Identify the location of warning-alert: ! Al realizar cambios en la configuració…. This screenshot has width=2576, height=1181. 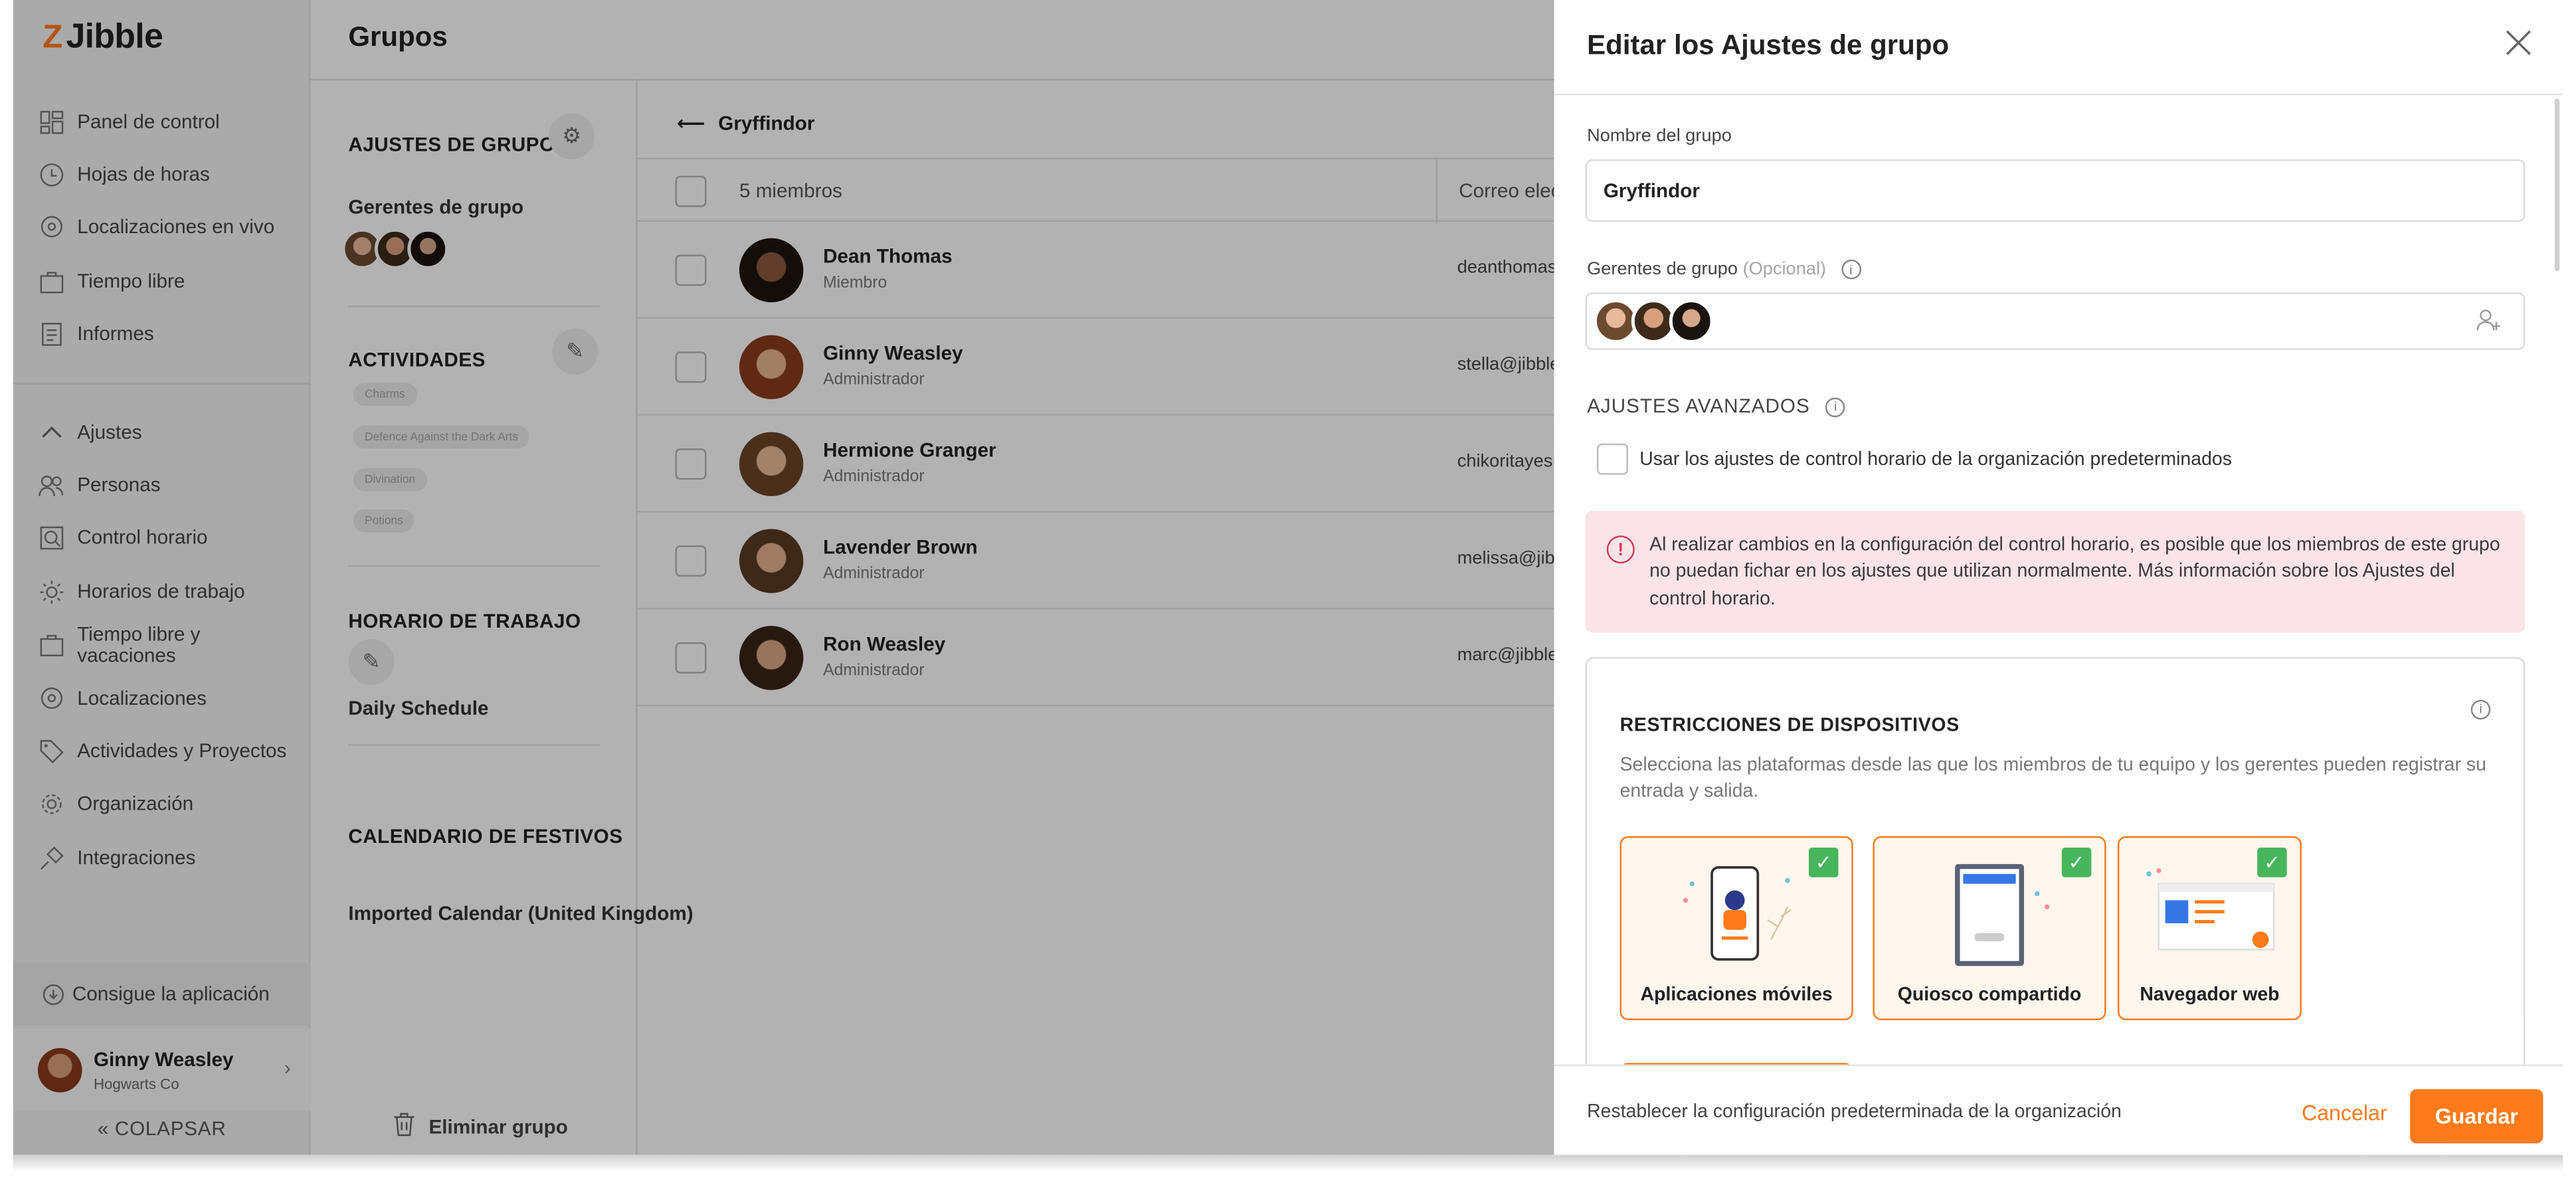
(2055, 572).